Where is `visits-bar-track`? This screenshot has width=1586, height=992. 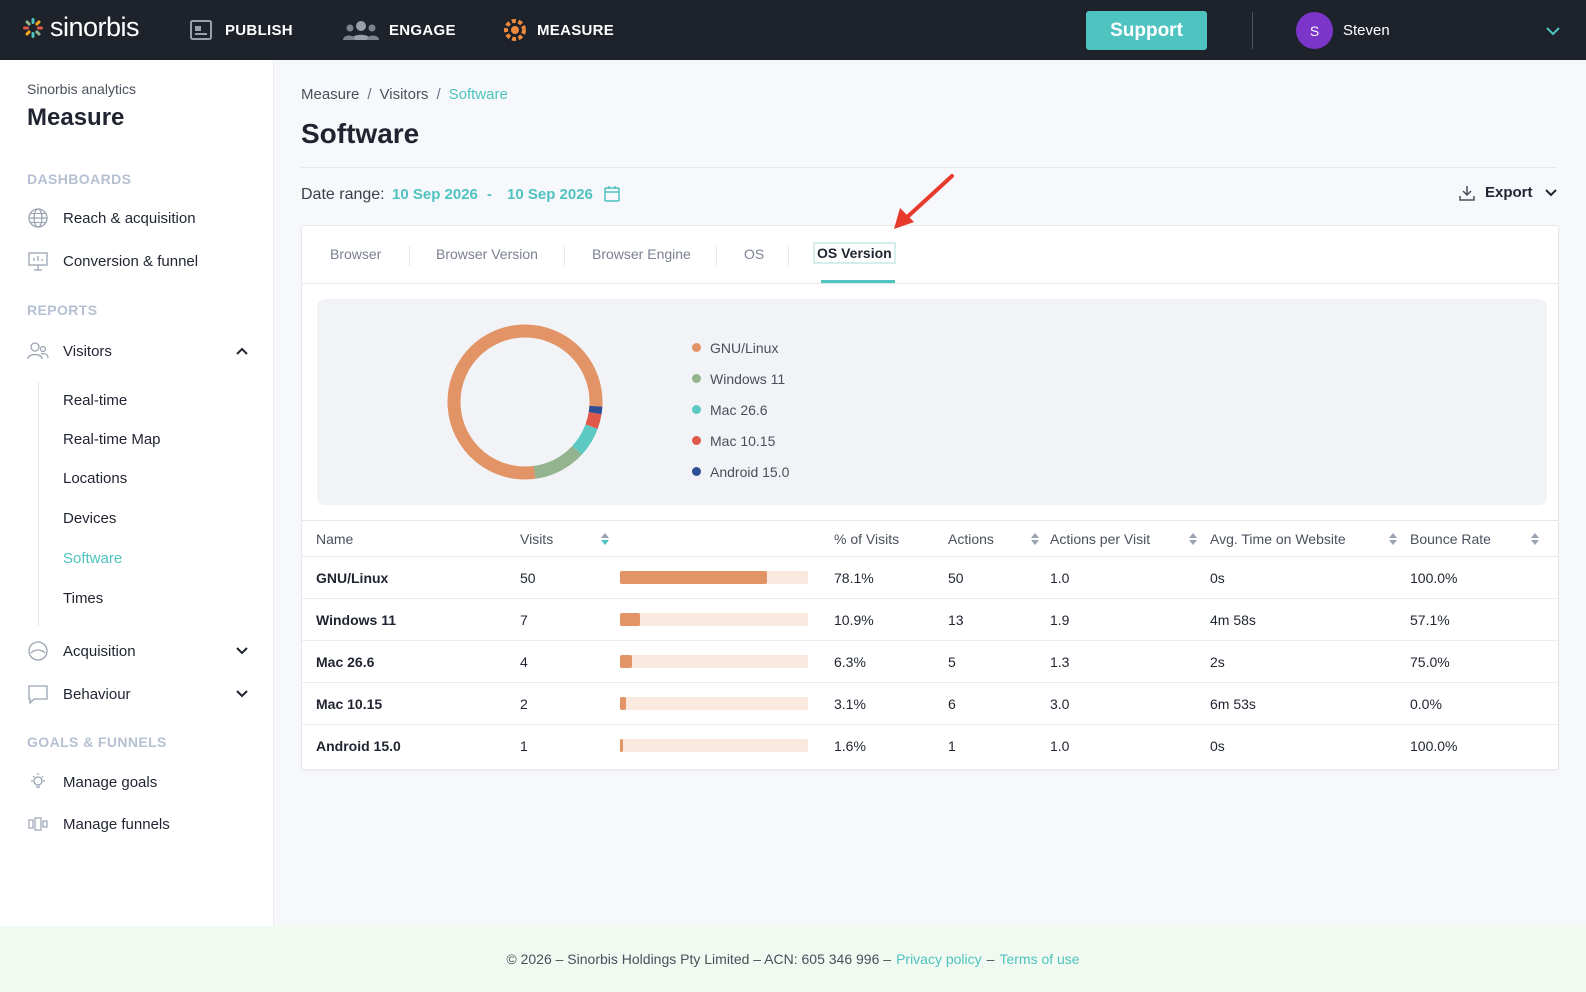
visits-bar-track is located at coordinates (714, 661).